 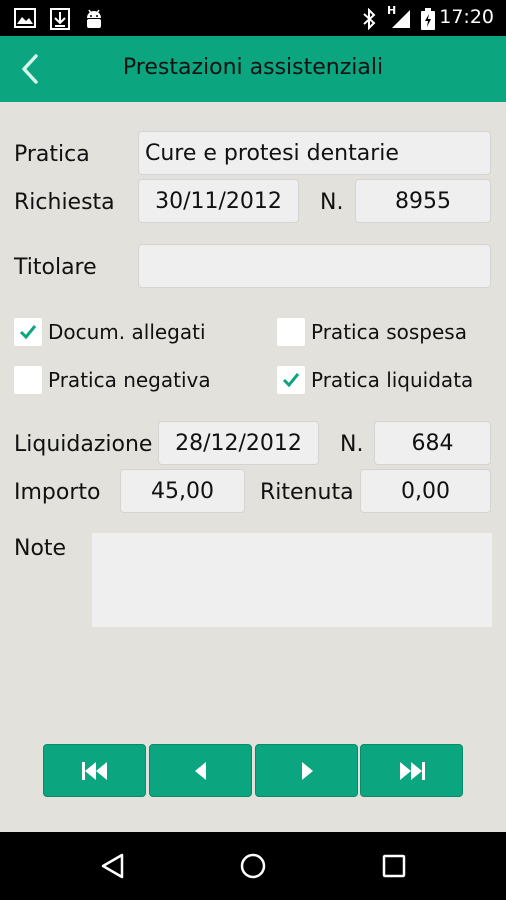 I want to click on previous-icon, so click(x=200, y=770).